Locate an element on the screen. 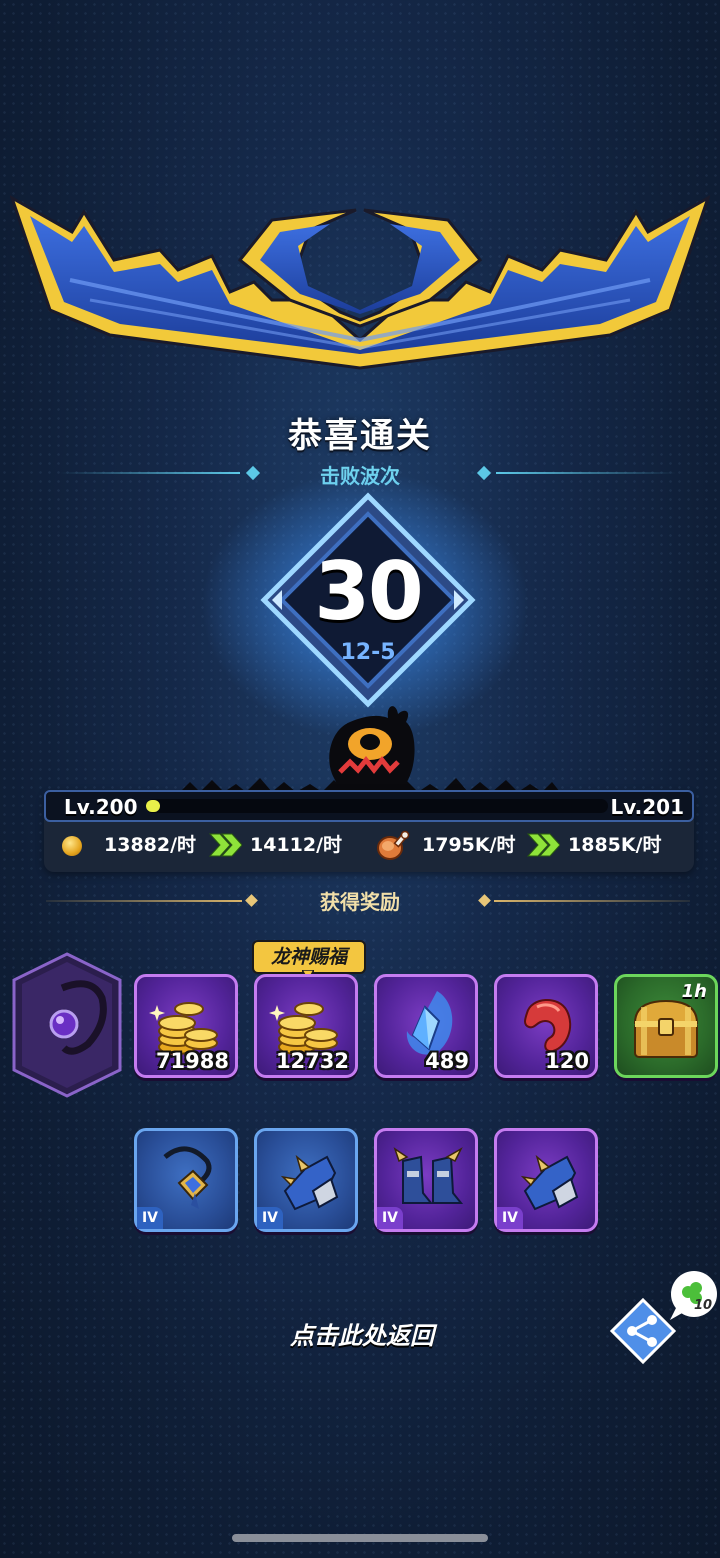 Image resolution: width=720 pixels, height=1558 pixels. gold-rate-next: 14112/时 is located at coordinates (296, 845).